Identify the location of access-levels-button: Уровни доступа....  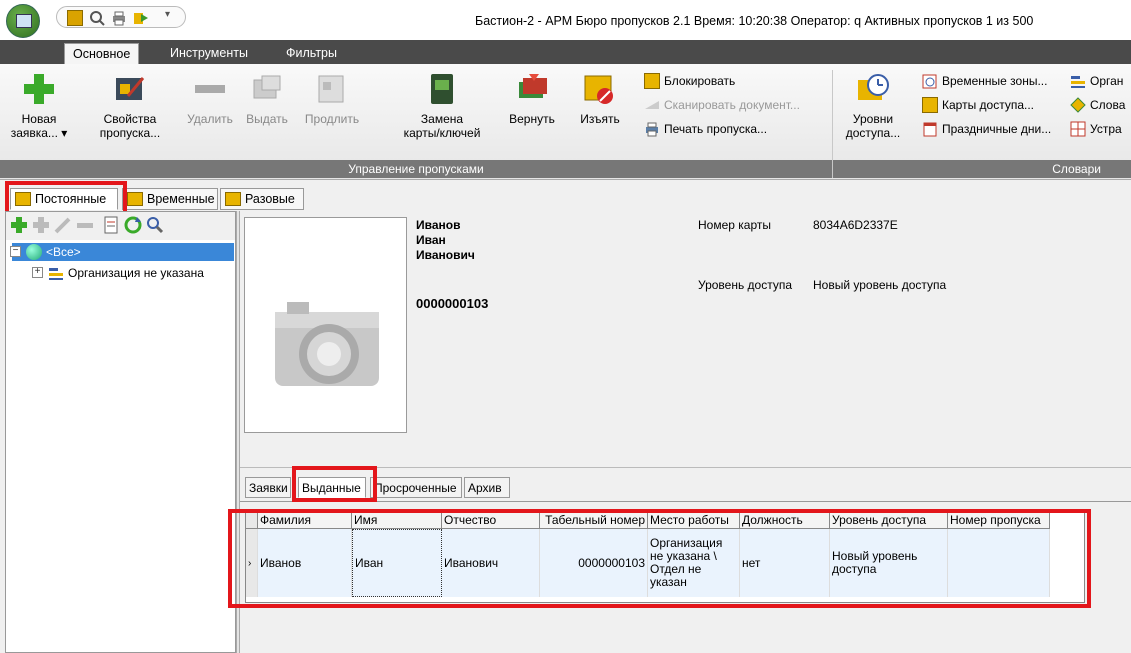
(873, 106).